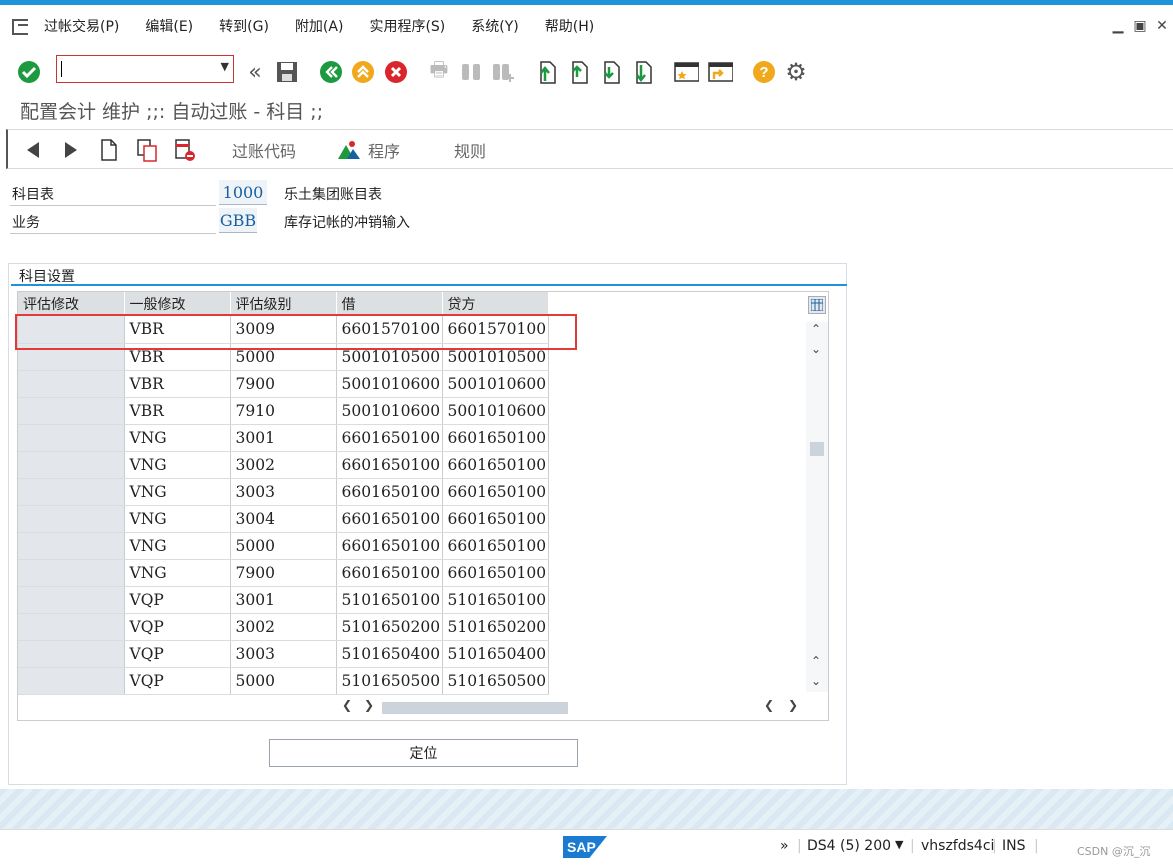 This screenshot has width=1173, height=867. Describe the element at coordinates (1162, 26) in the screenshot. I see `close-window-icon: ✕` at that location.